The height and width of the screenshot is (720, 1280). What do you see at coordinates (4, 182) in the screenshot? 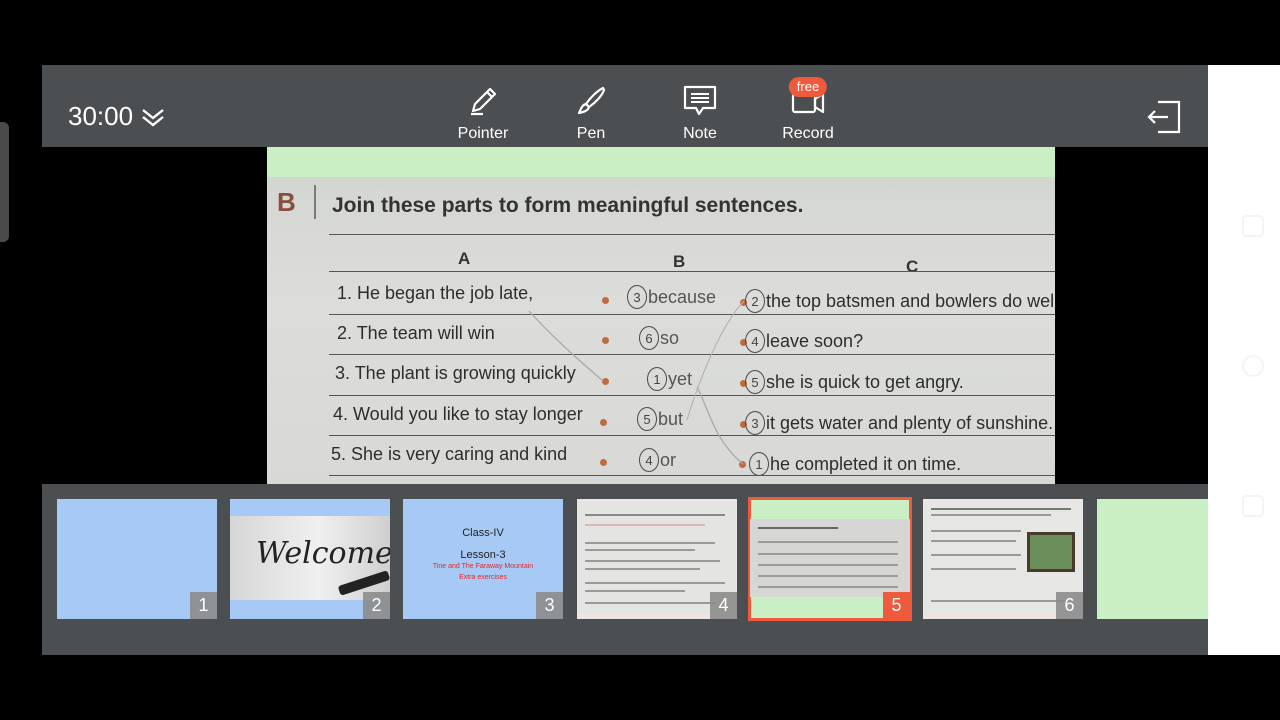
I see `edge-handle` at bounding box center [4, 182].